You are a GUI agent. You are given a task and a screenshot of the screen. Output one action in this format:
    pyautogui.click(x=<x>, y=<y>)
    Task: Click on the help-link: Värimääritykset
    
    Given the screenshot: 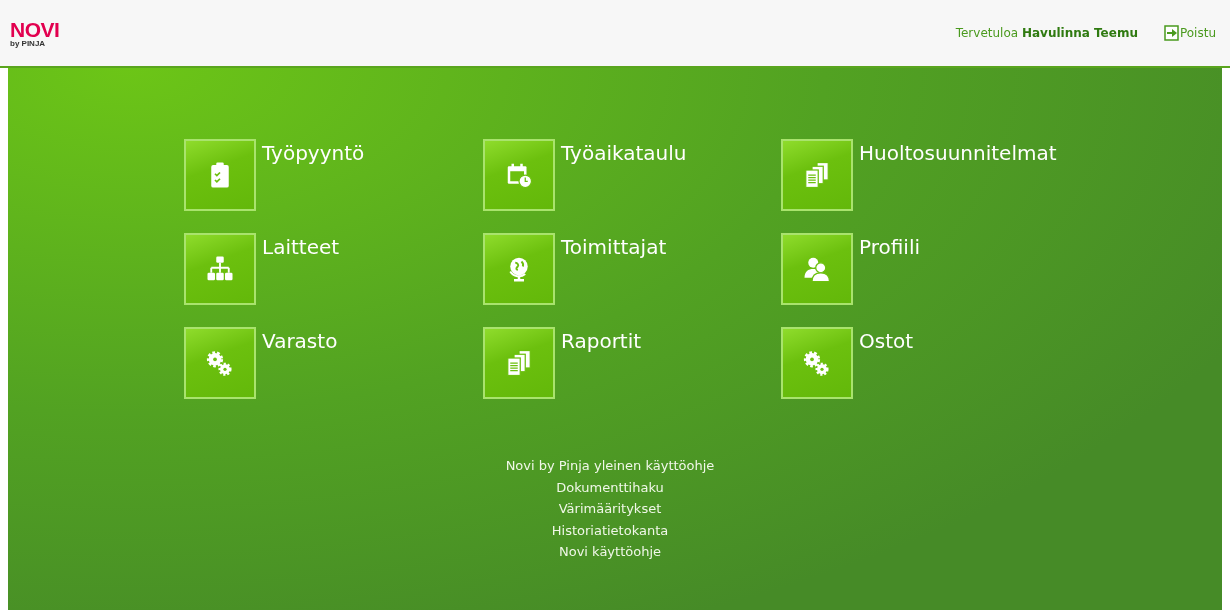 What is the action you would take?
    pyautogui.click(x=610, y=509)
    